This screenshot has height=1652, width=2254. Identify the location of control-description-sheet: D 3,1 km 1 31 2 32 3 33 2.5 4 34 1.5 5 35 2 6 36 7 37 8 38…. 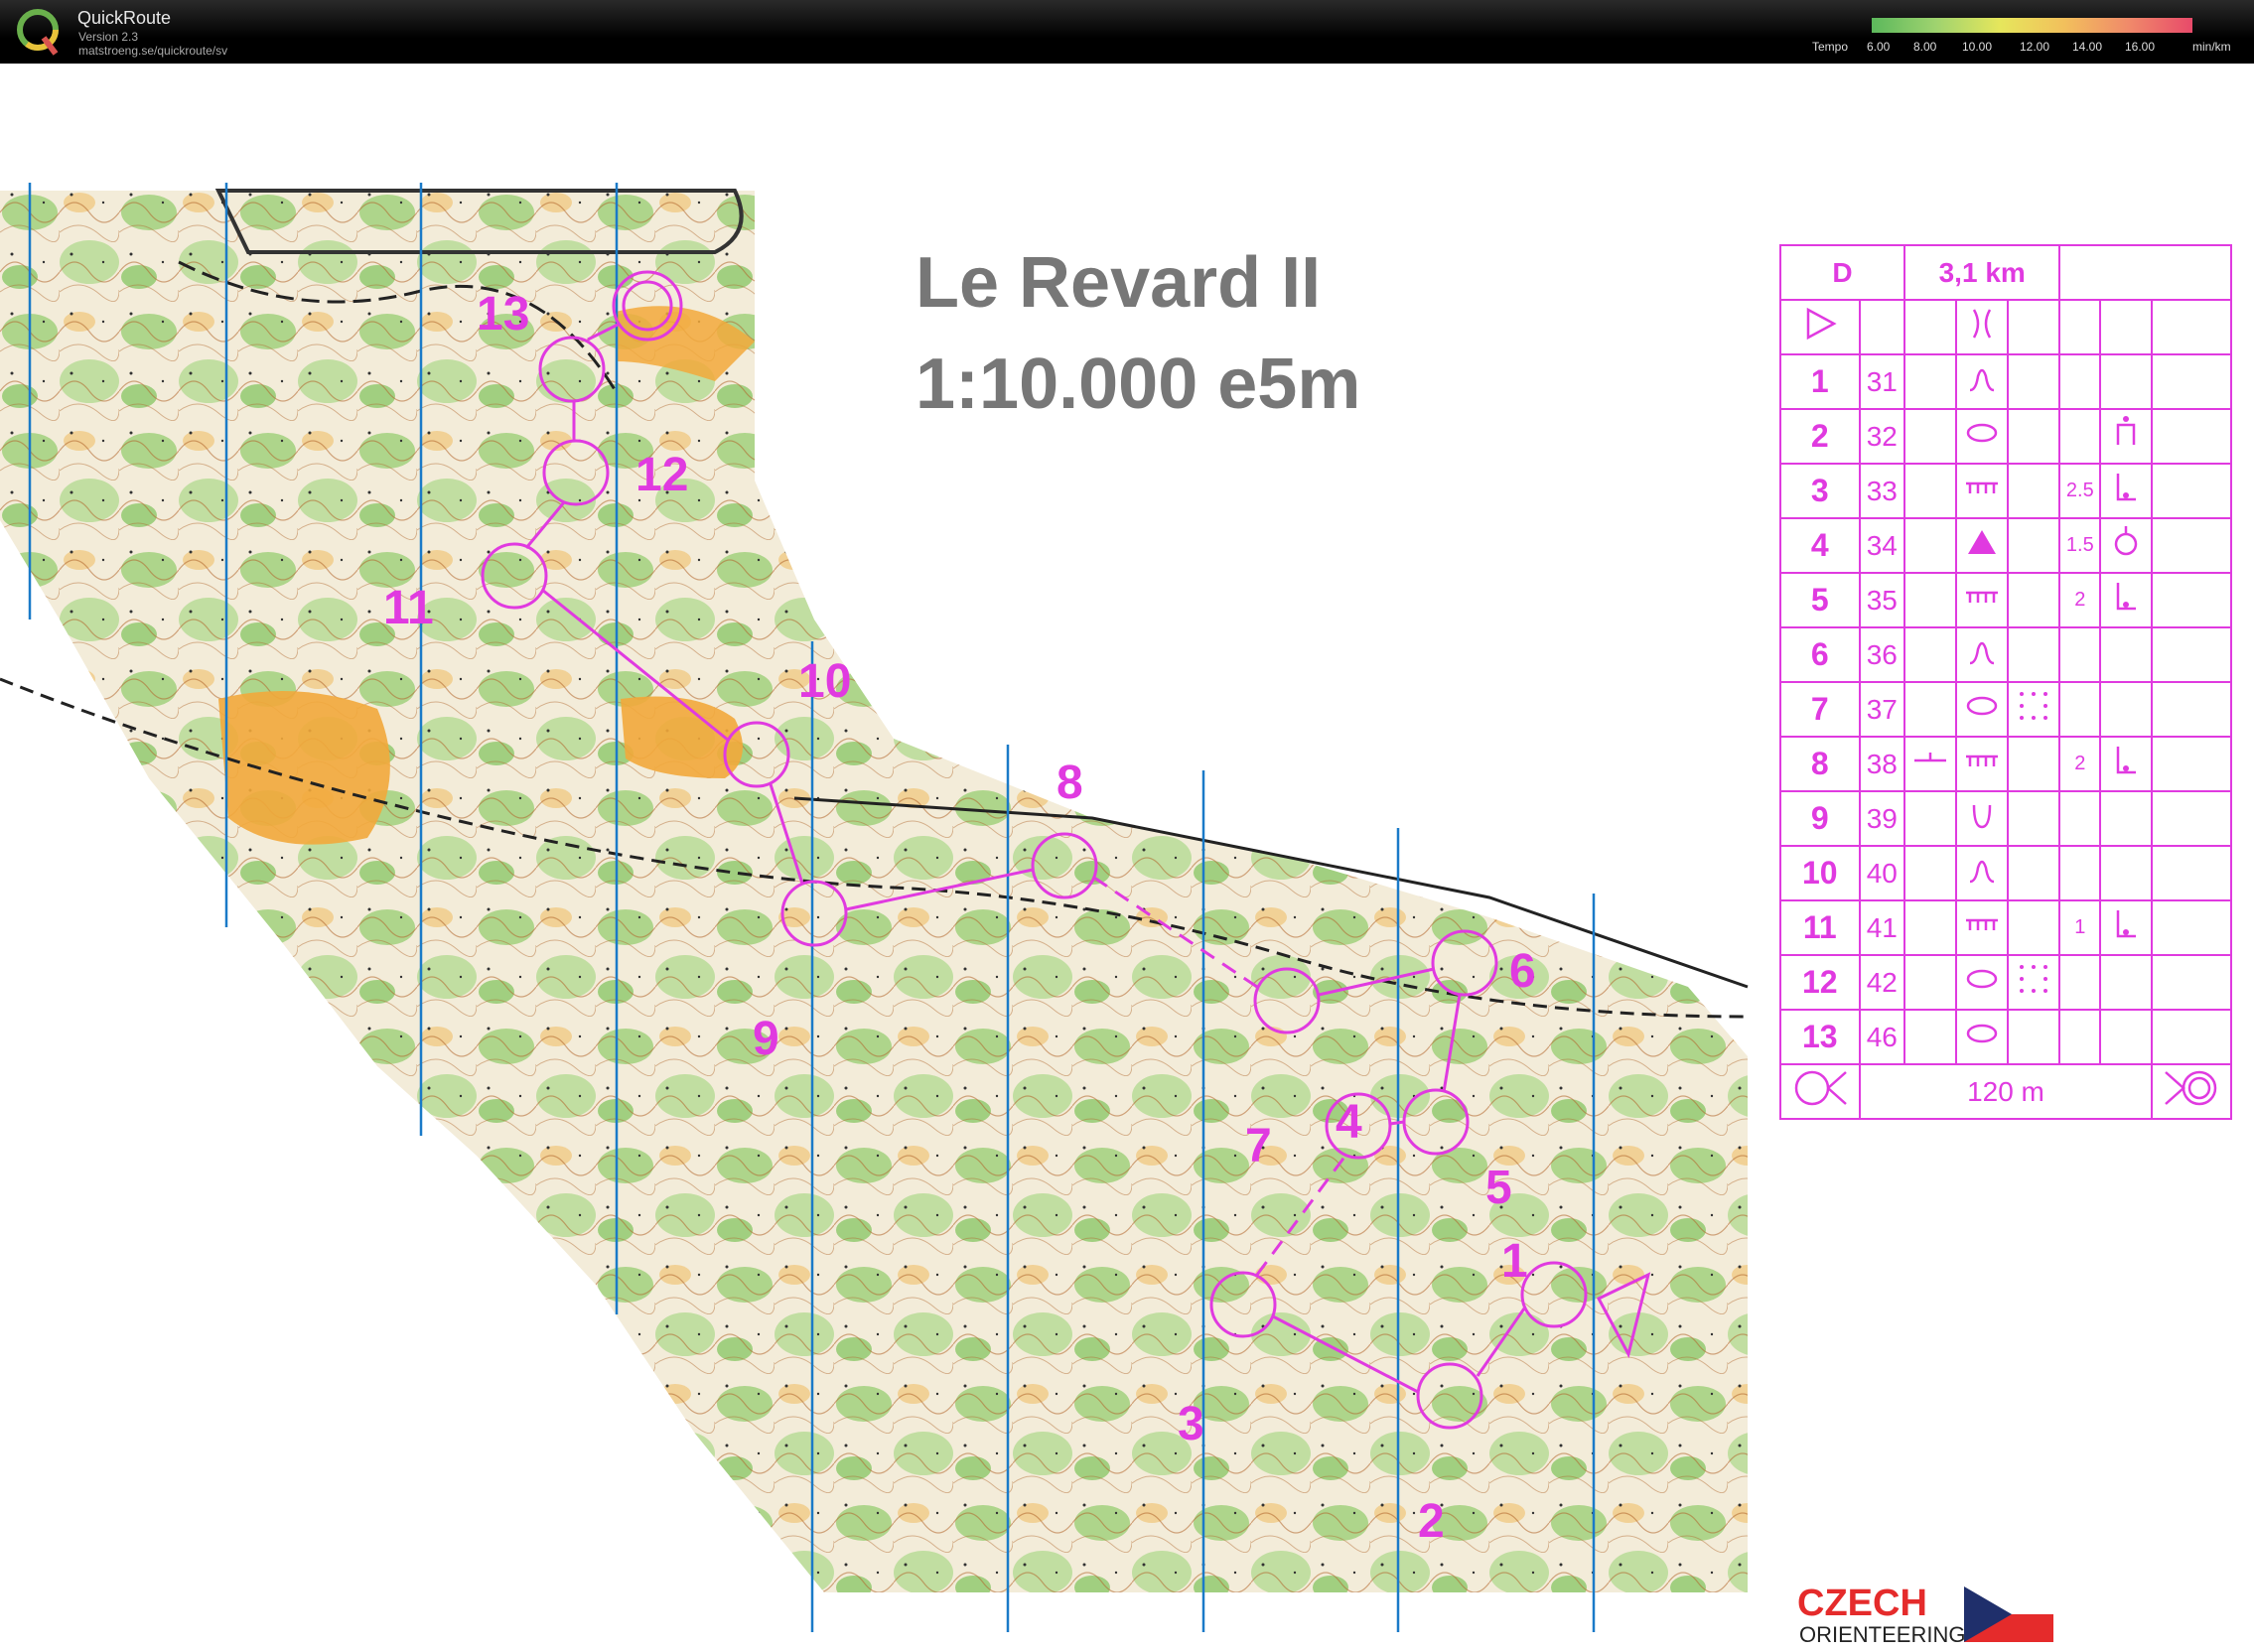
(2005, 682).